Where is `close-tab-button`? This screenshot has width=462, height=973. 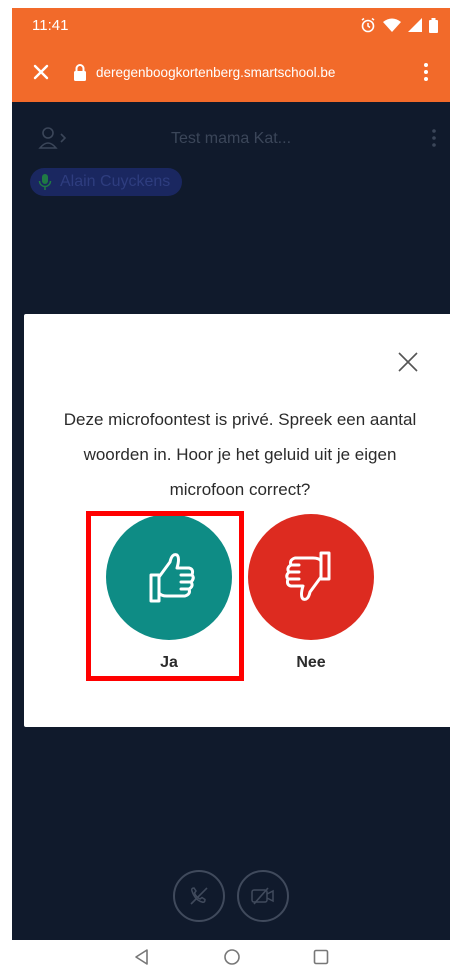 close-tab-button is located at coordinates (41, 72).